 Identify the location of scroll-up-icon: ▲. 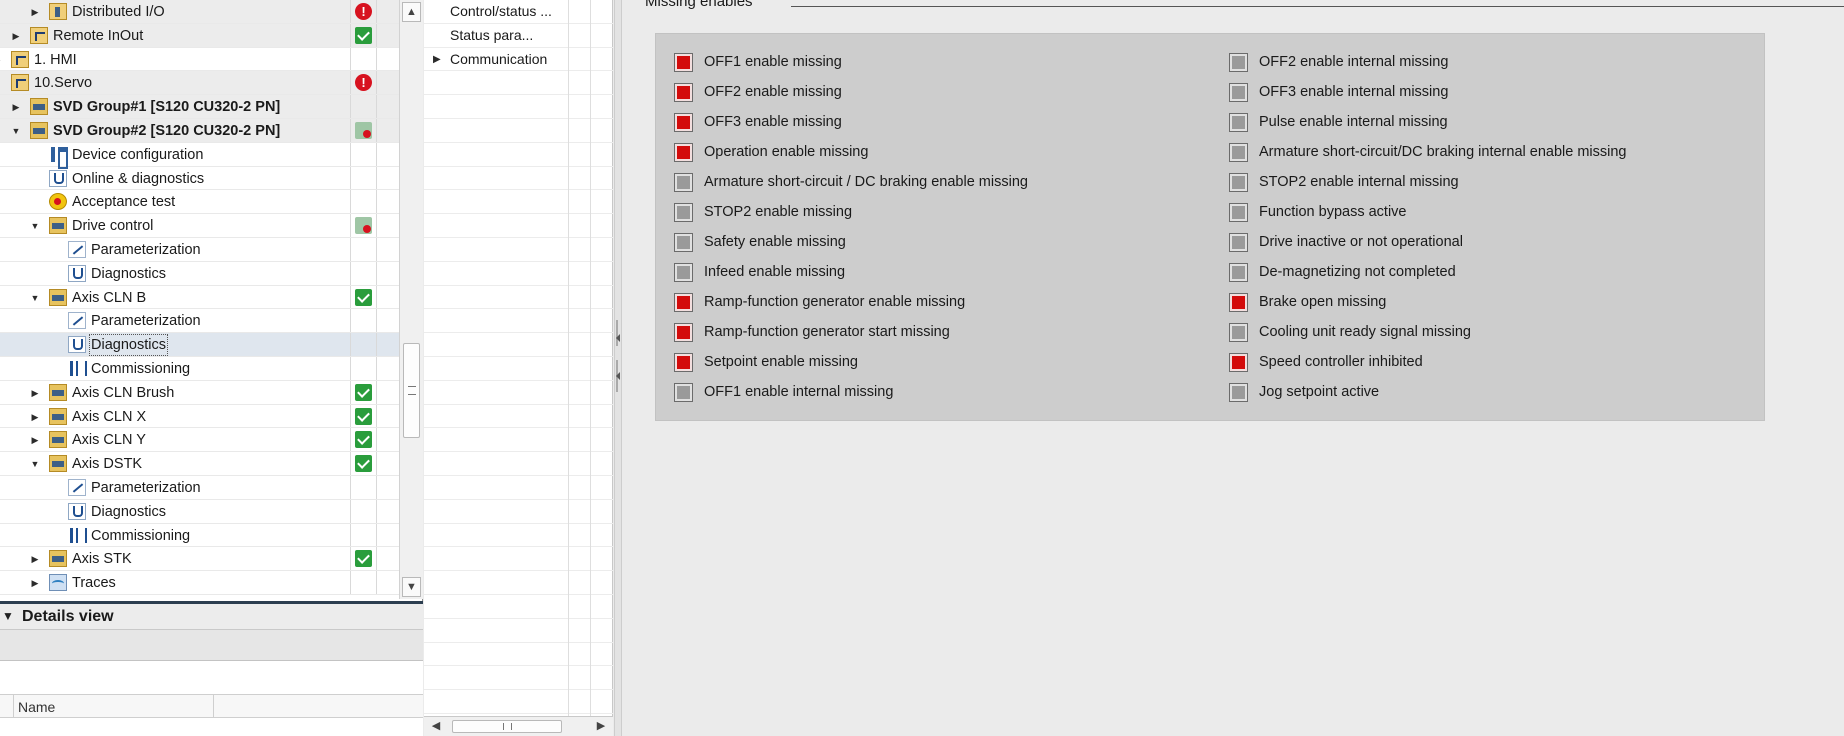
(411, 12).